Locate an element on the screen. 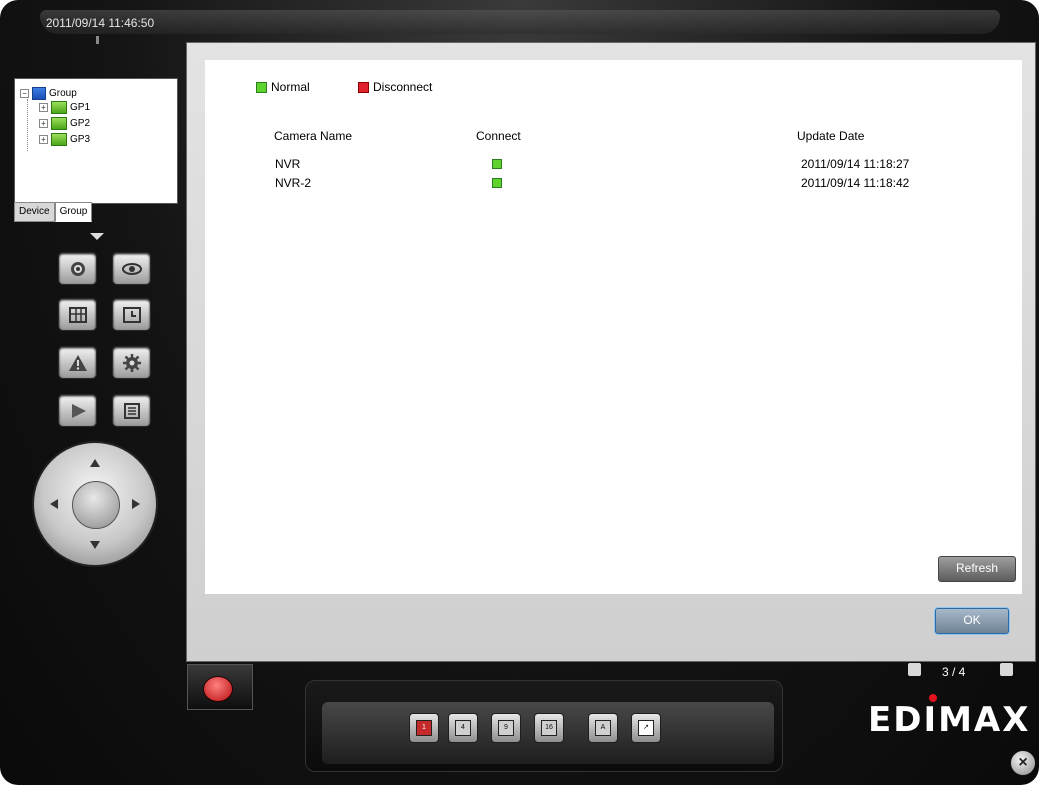 This screenshot has width=1039, height=785. camera-icon is located at coordinates (77, 268).